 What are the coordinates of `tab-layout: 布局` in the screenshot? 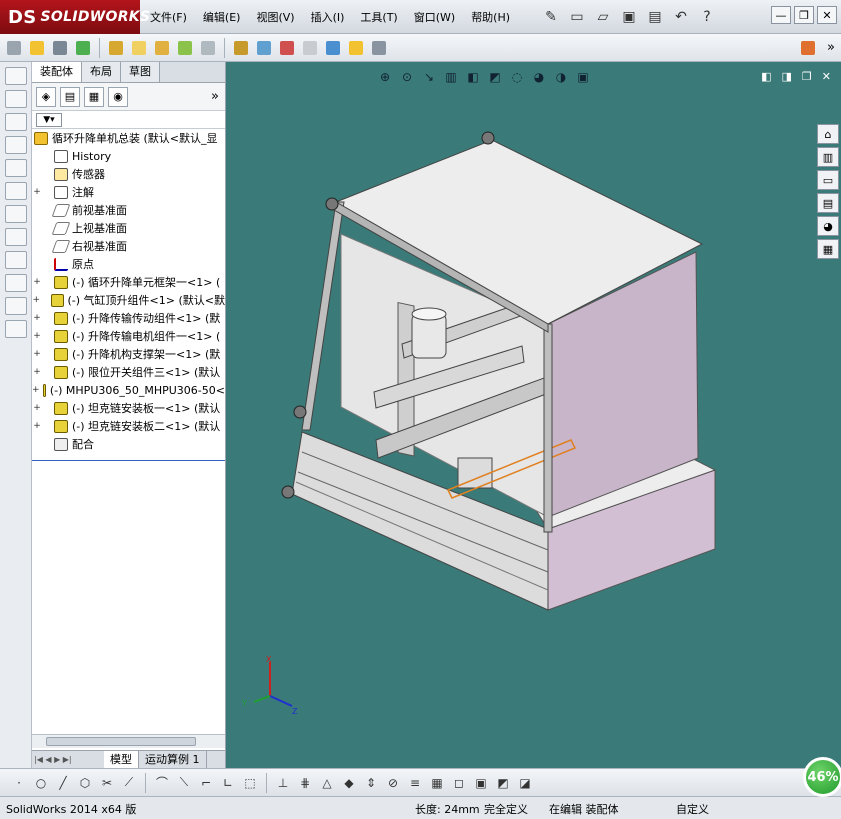 It's located at (101, 72).